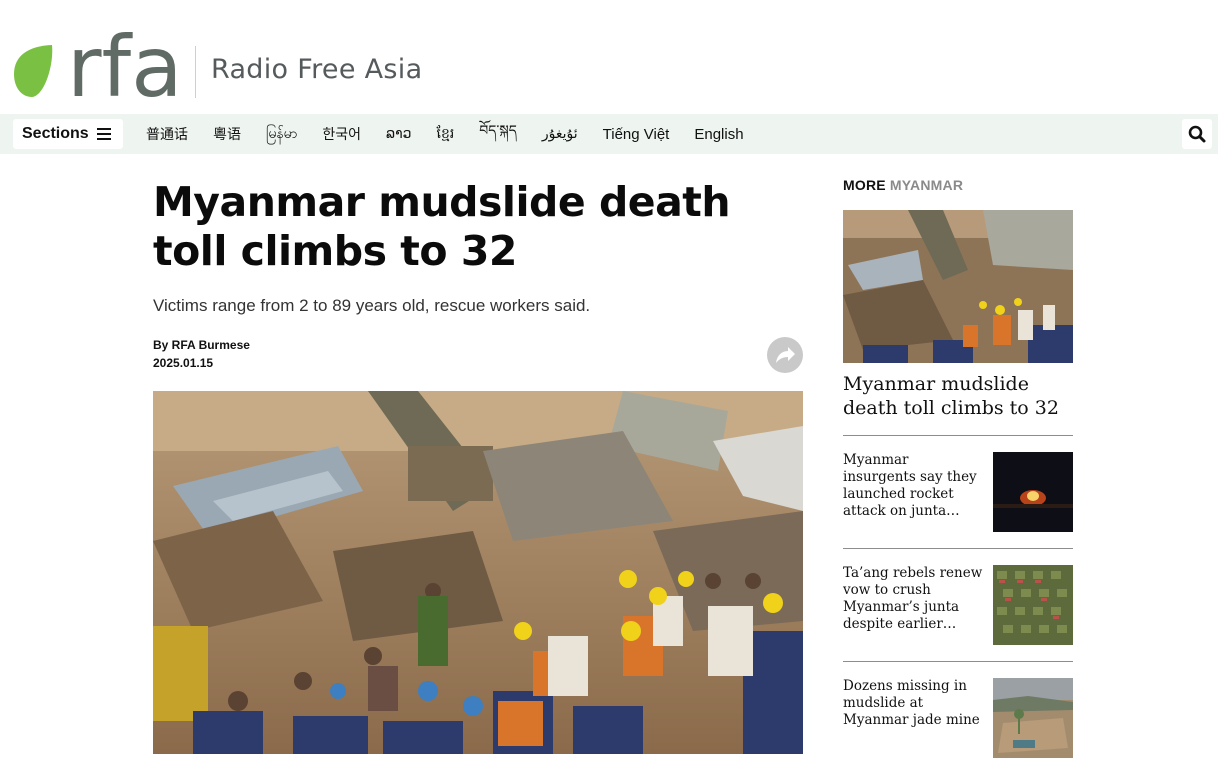 The image size is (1218, 765). I want to click on rfa-logo: rfa, so click(98, 64).